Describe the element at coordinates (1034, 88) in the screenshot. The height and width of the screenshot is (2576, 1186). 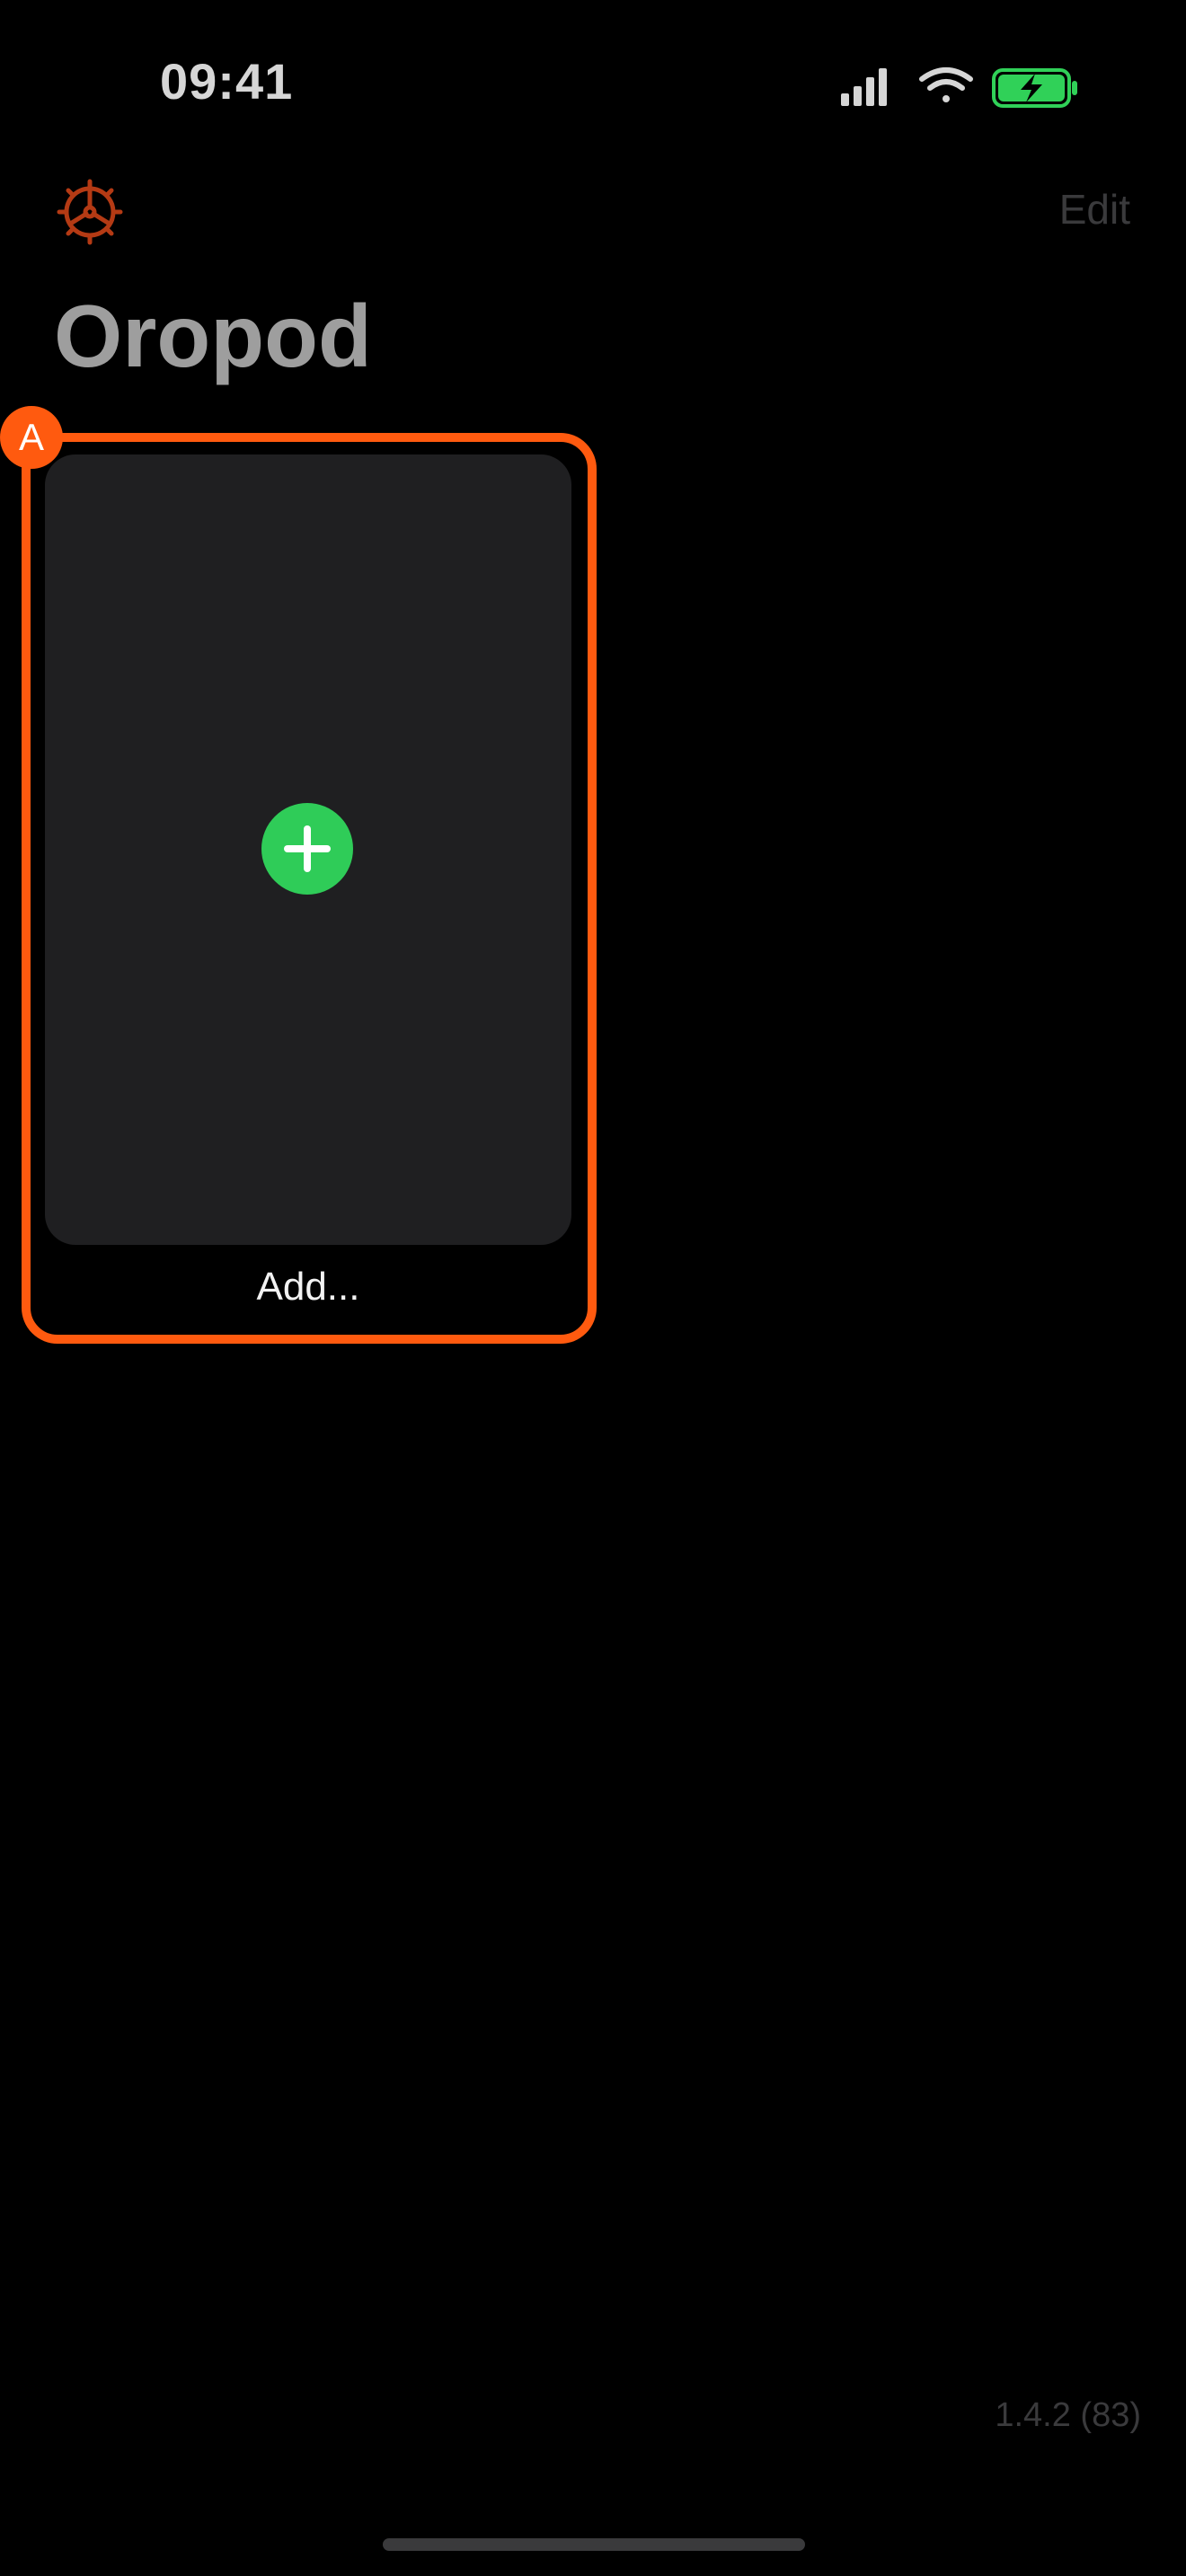
I see `battery-charging-icon` at that location.